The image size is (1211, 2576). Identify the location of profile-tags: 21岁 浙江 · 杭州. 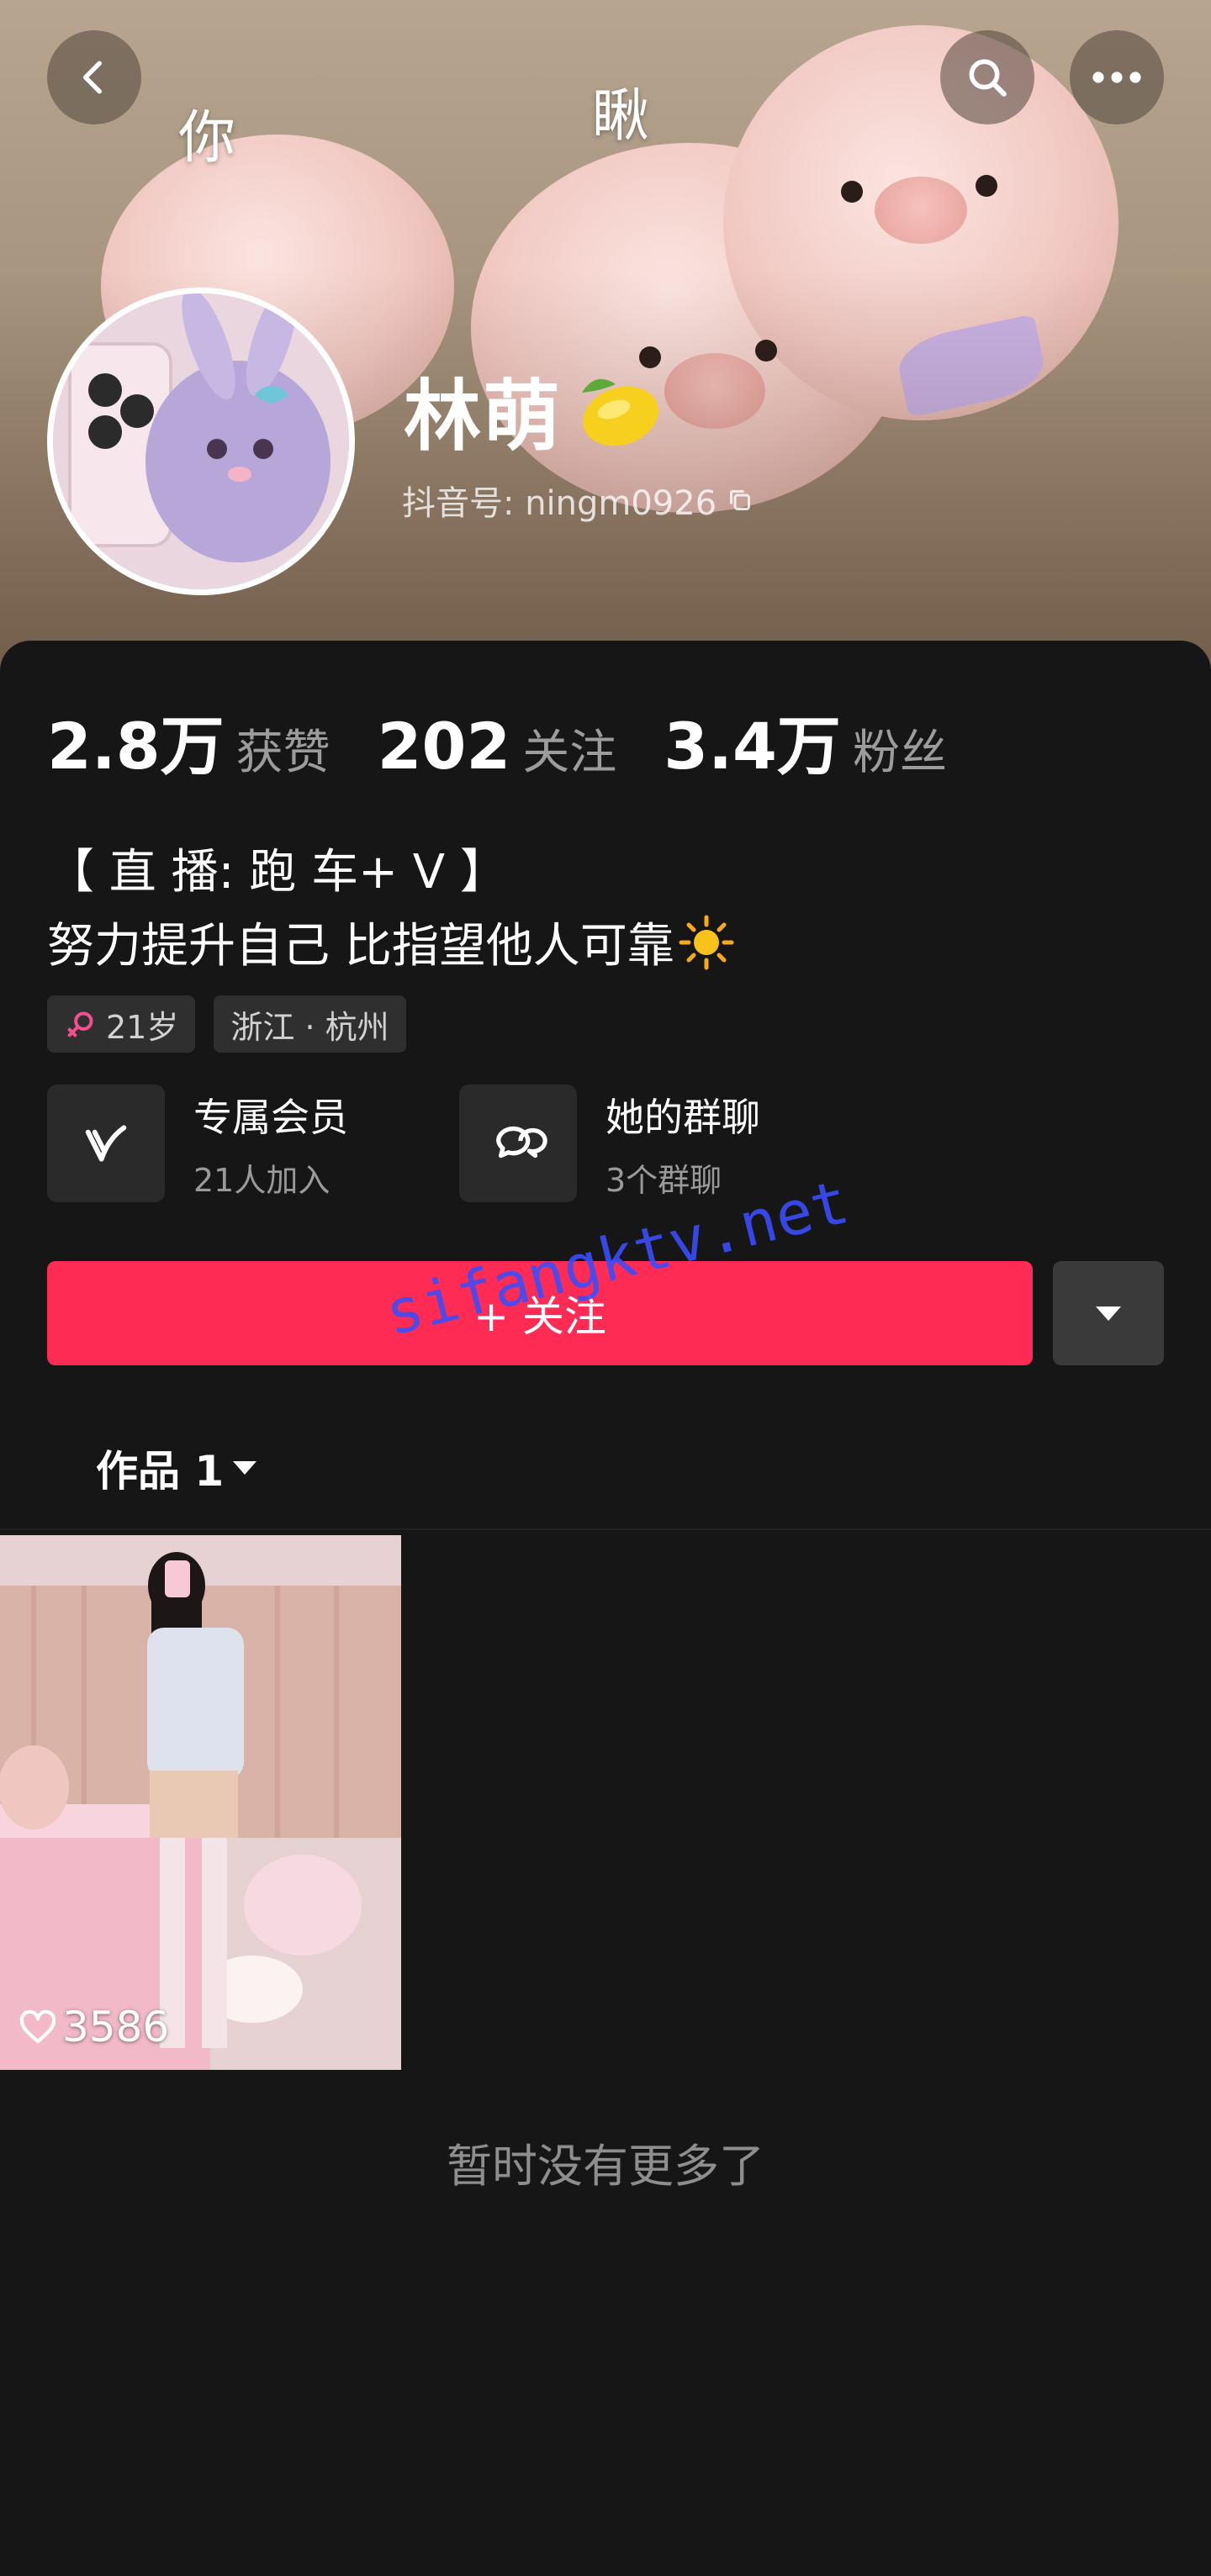
(236, 1024).